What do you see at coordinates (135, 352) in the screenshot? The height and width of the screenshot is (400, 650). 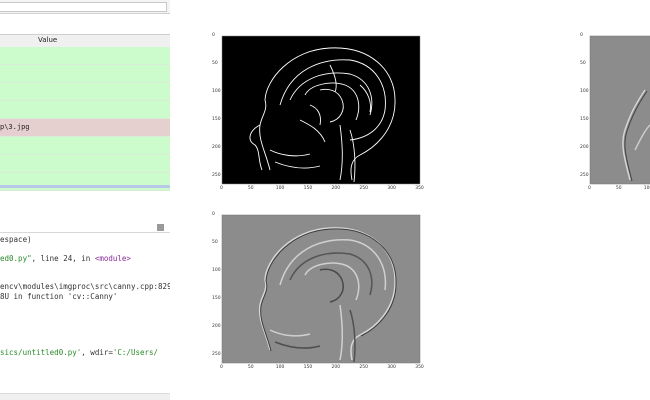 I see `path-text: 'C:/Users/` at bounding box center [135, 352].